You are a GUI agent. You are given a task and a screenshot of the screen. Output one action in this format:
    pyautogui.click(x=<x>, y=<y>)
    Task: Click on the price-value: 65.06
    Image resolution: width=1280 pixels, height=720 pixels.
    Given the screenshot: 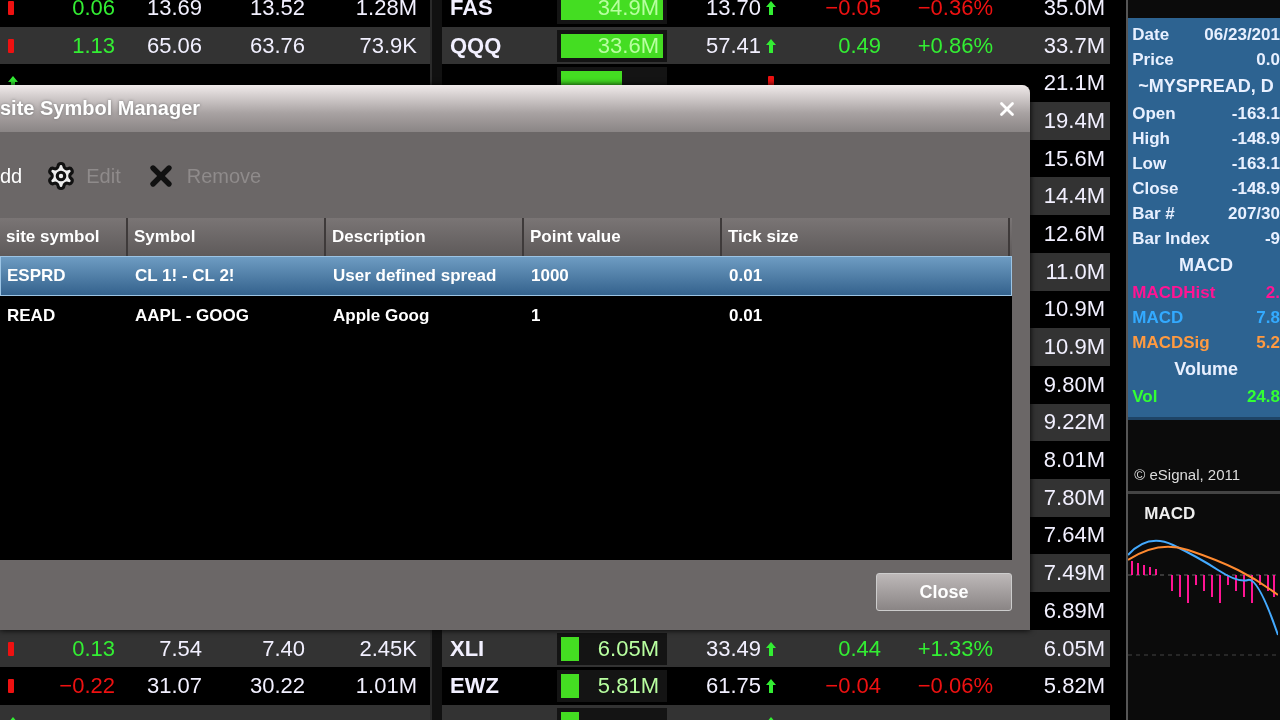 What is the action you would take?
    pyautogui.click(x=174, y=45)
    